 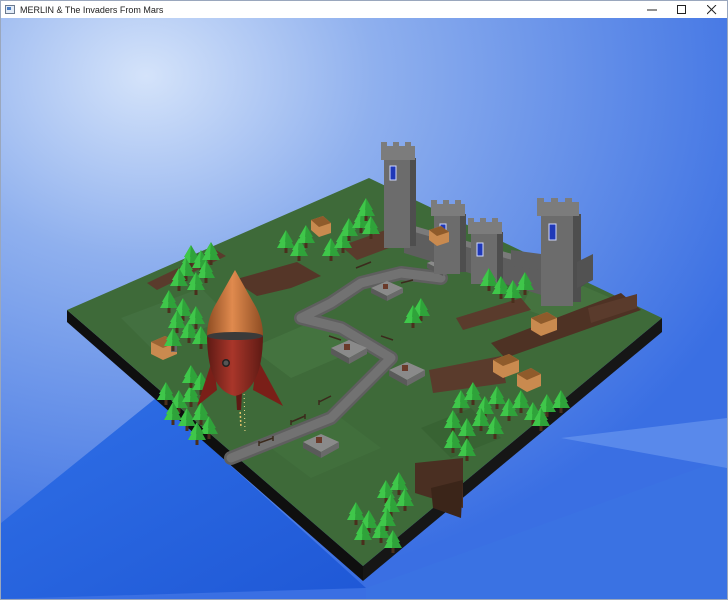 What do you see at coordinates (92, 9) in the screenshot?
I see `window-title: MERLIN & The Invaders From Mars` at bounding box center [92, 9].